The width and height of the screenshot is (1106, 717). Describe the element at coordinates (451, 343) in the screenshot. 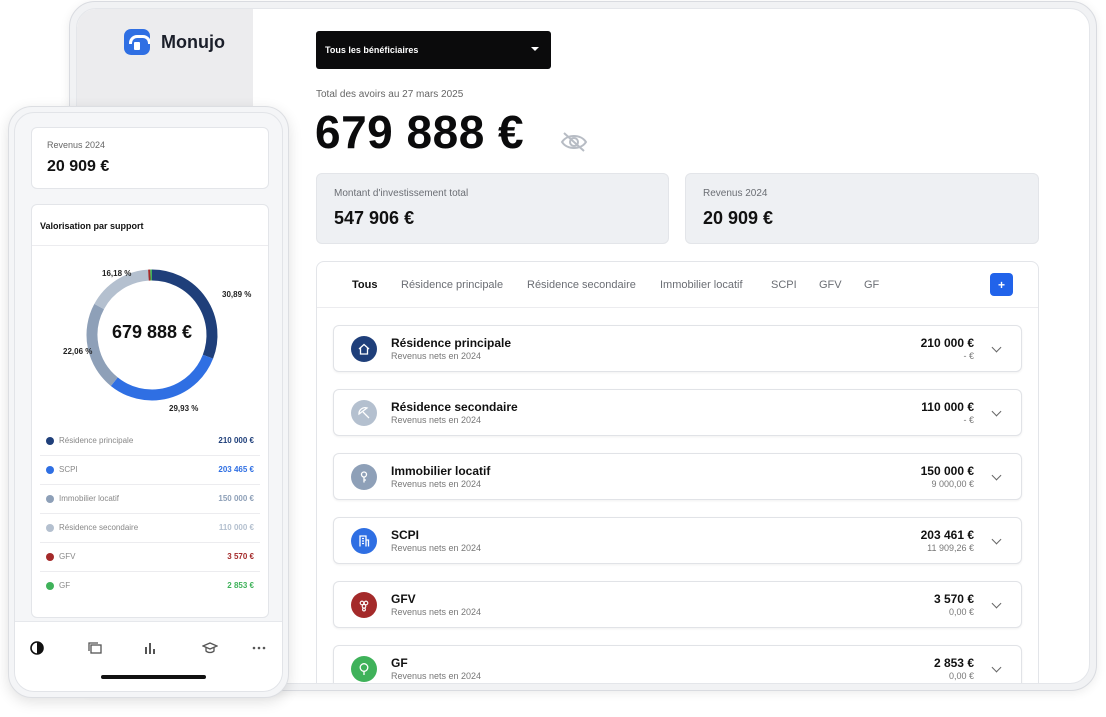

I see `asset-name: Résidence principale` at that location.